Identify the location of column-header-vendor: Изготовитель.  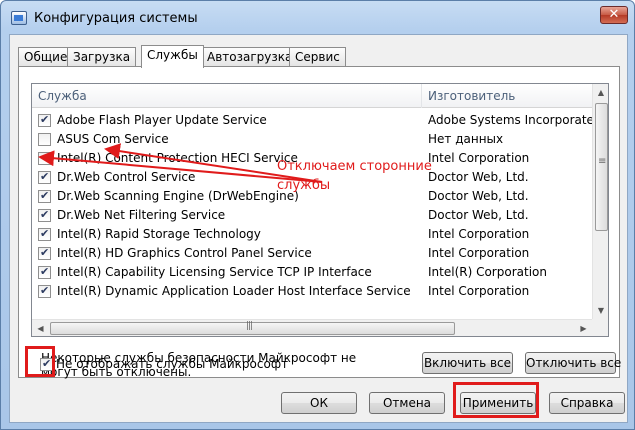
(507, 96).